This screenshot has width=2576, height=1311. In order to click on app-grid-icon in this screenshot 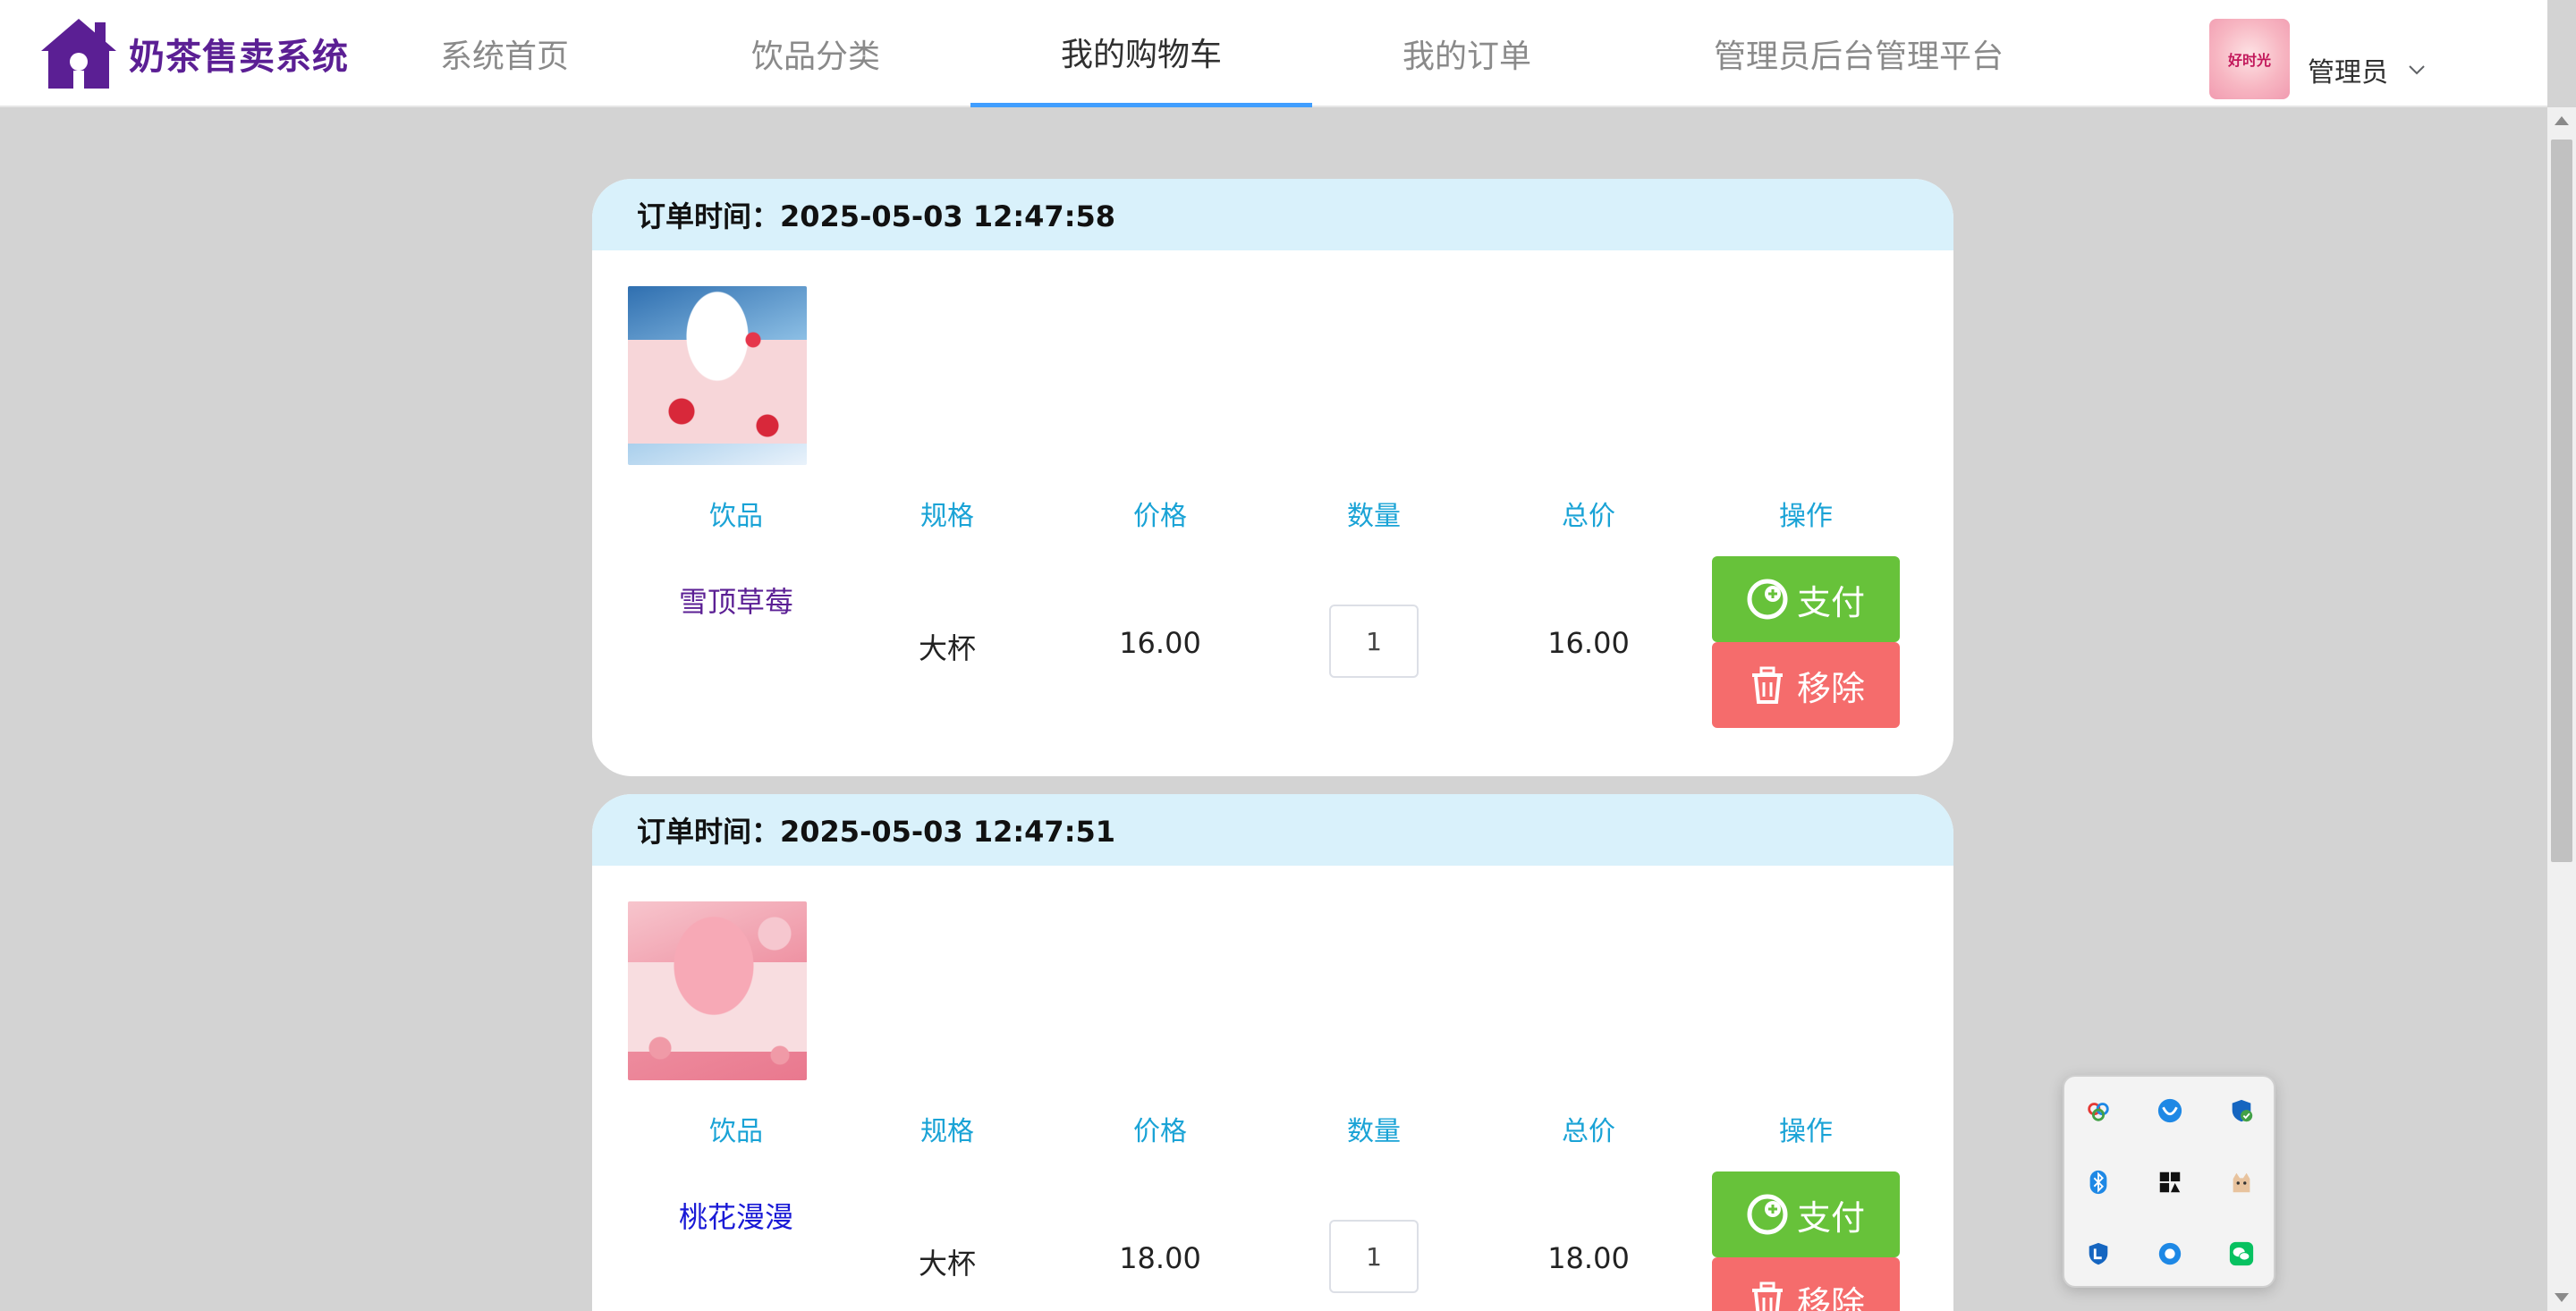, I will do `click(2170, 1182)`.